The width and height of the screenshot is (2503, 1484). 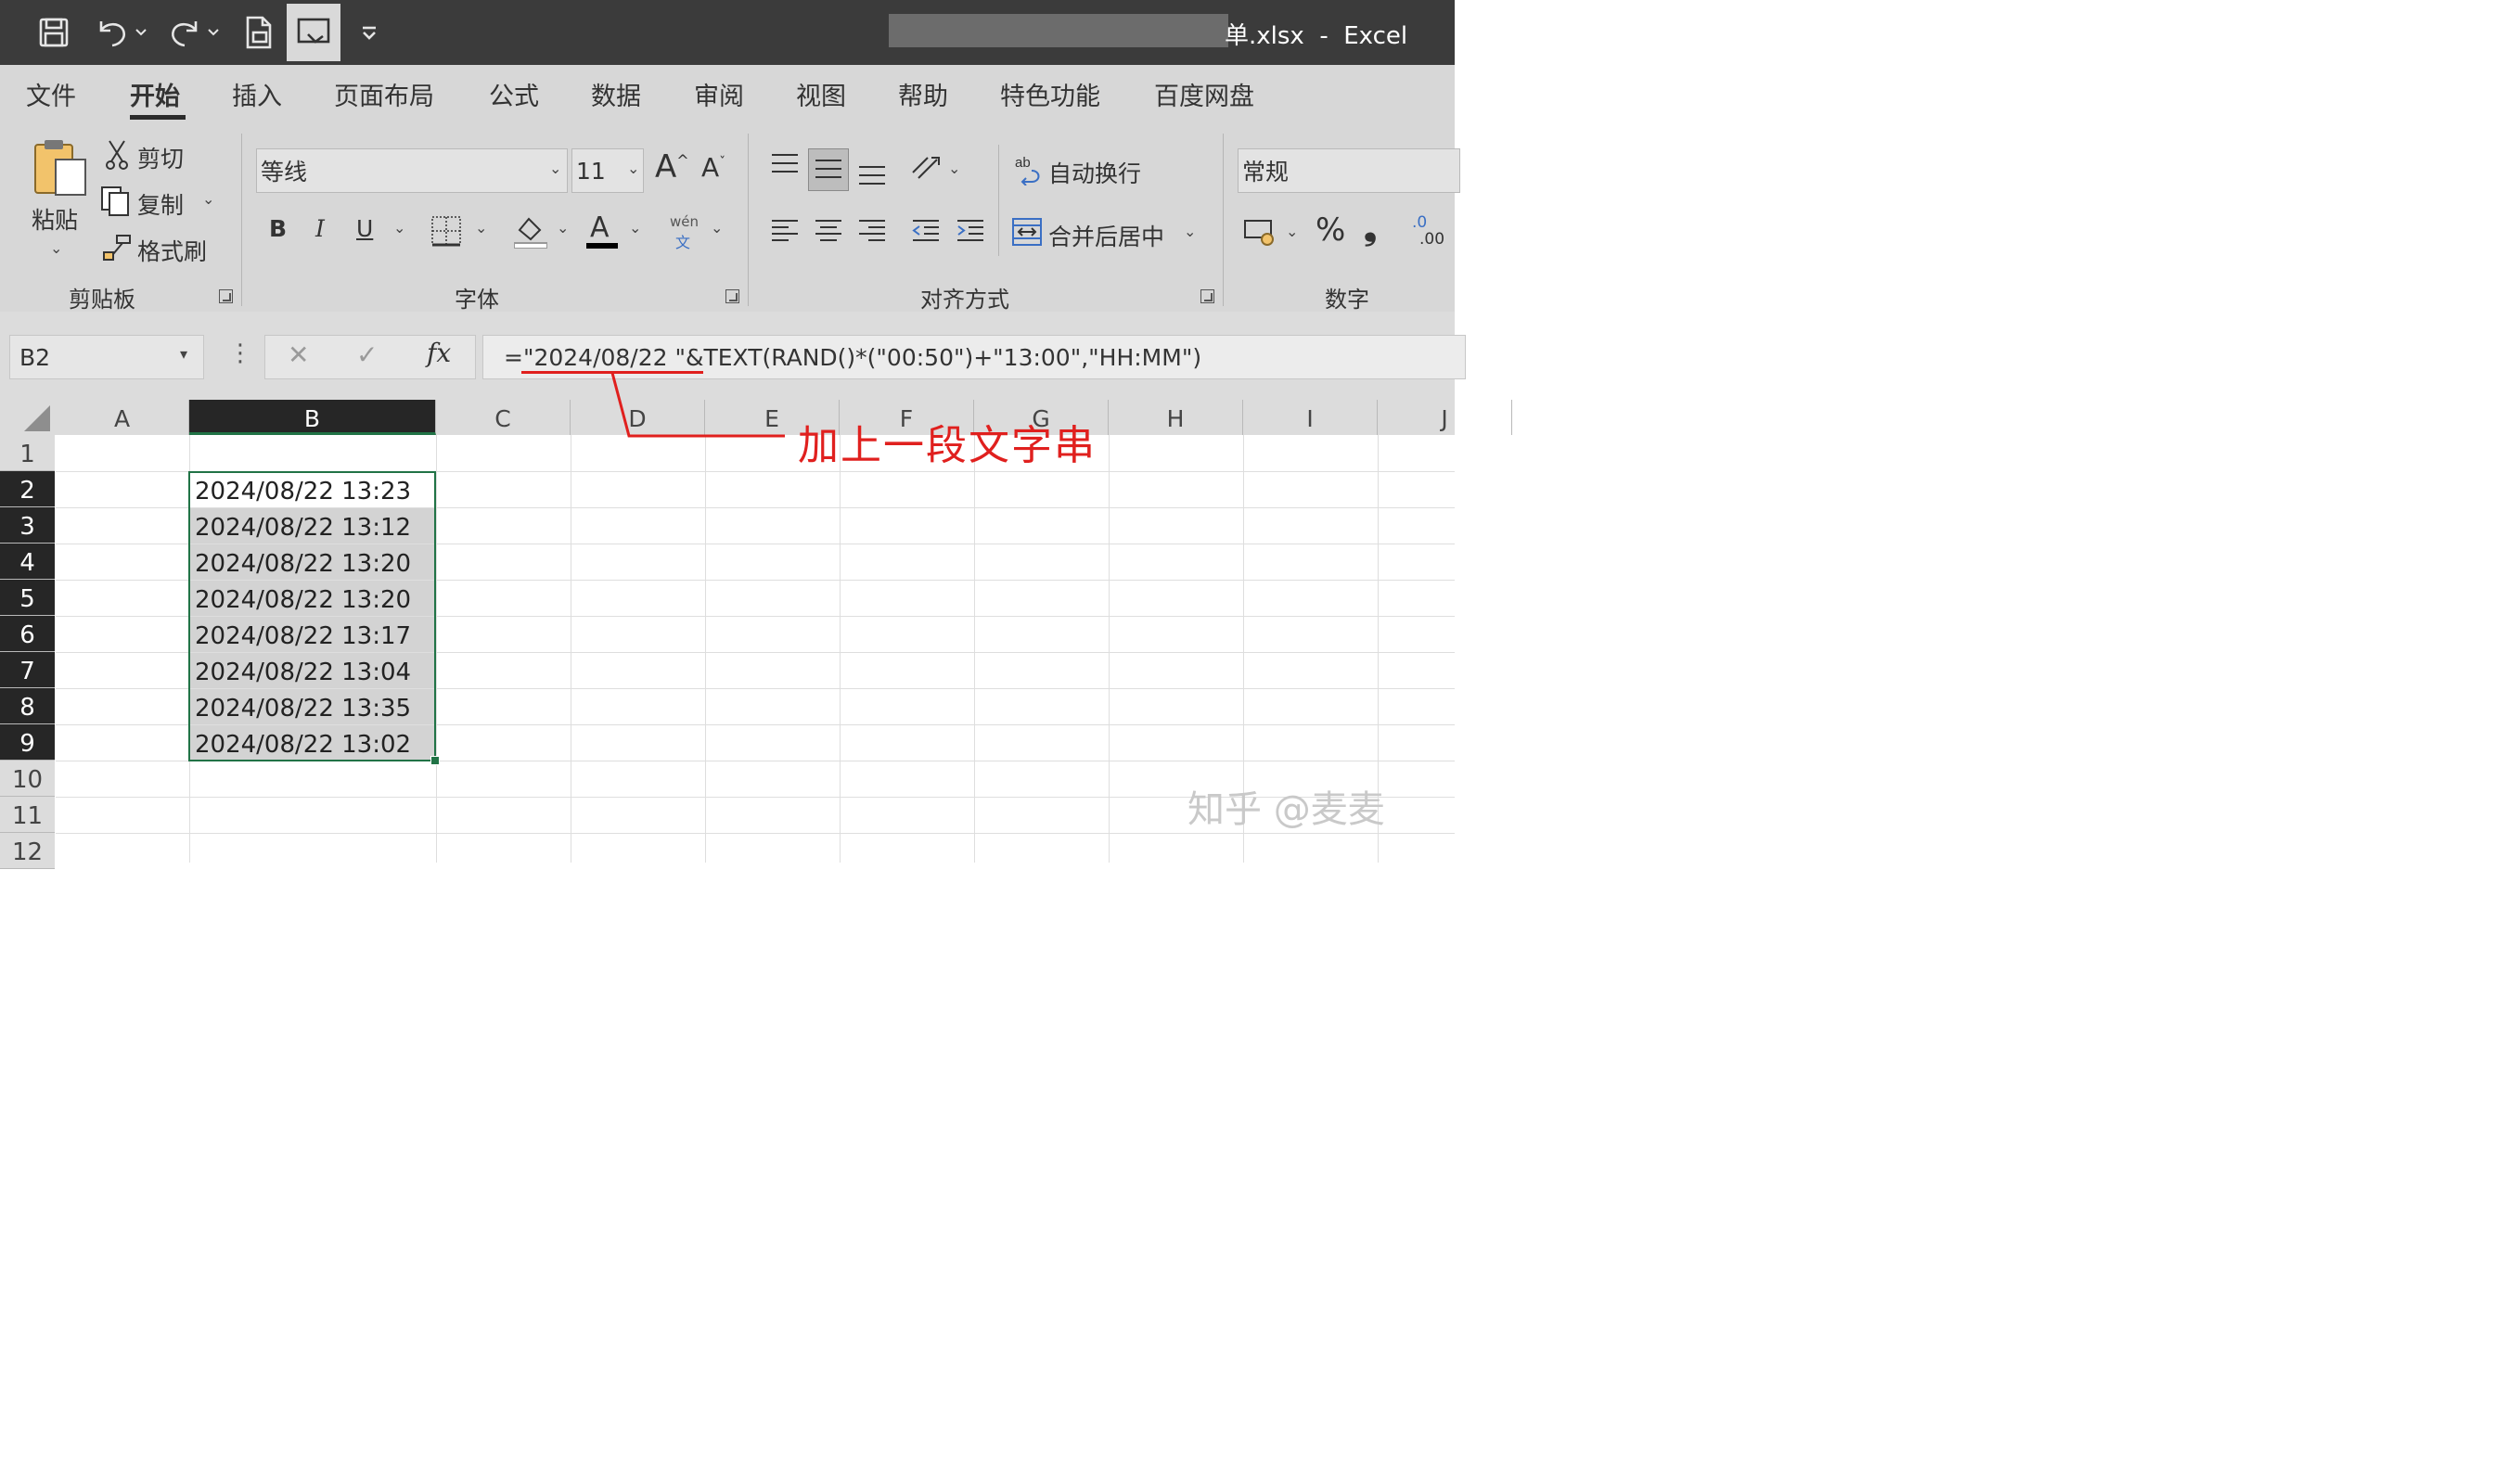 I want to click on phonetic-top: wén, so click(x=684, y=221).